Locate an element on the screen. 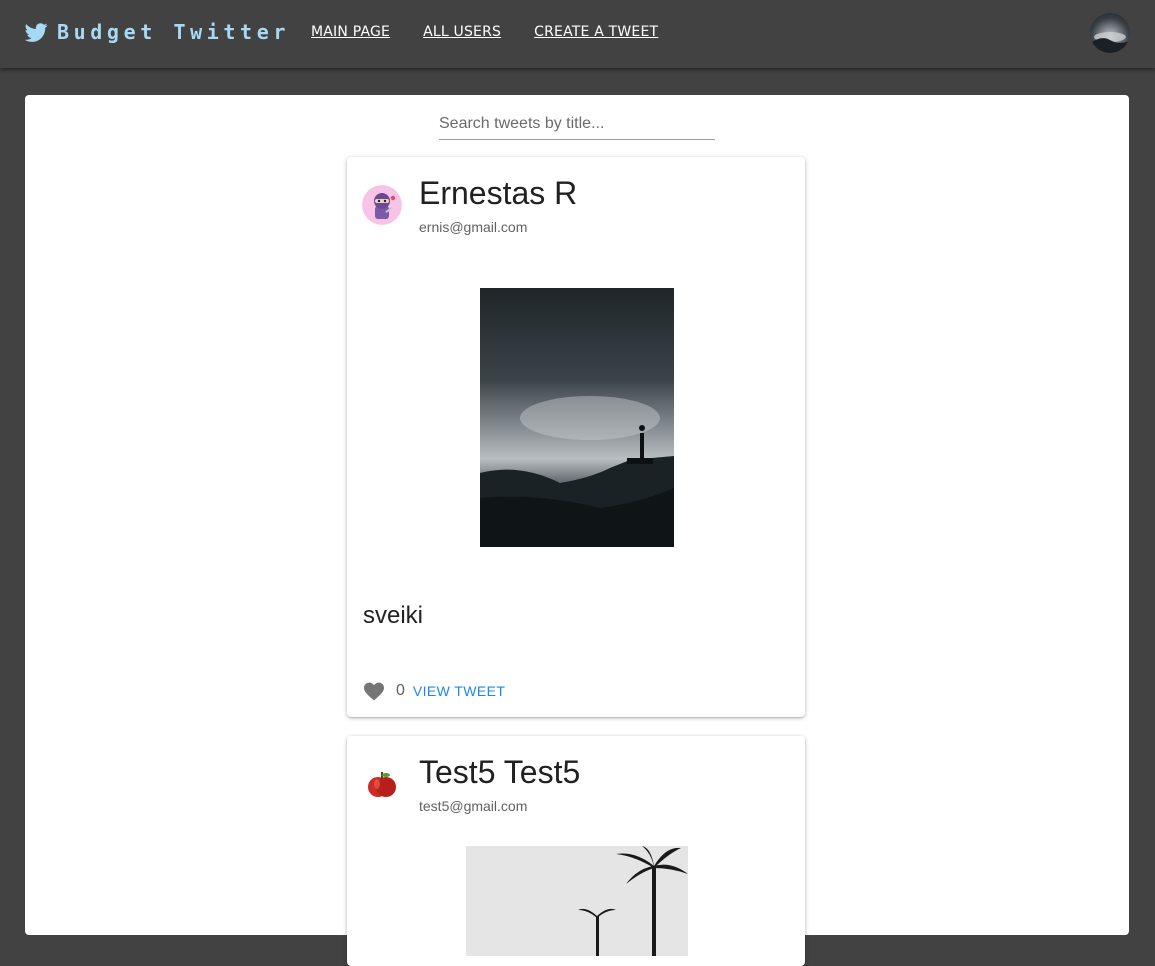  user-avatar-icon is located at coordinates (1110, 42).